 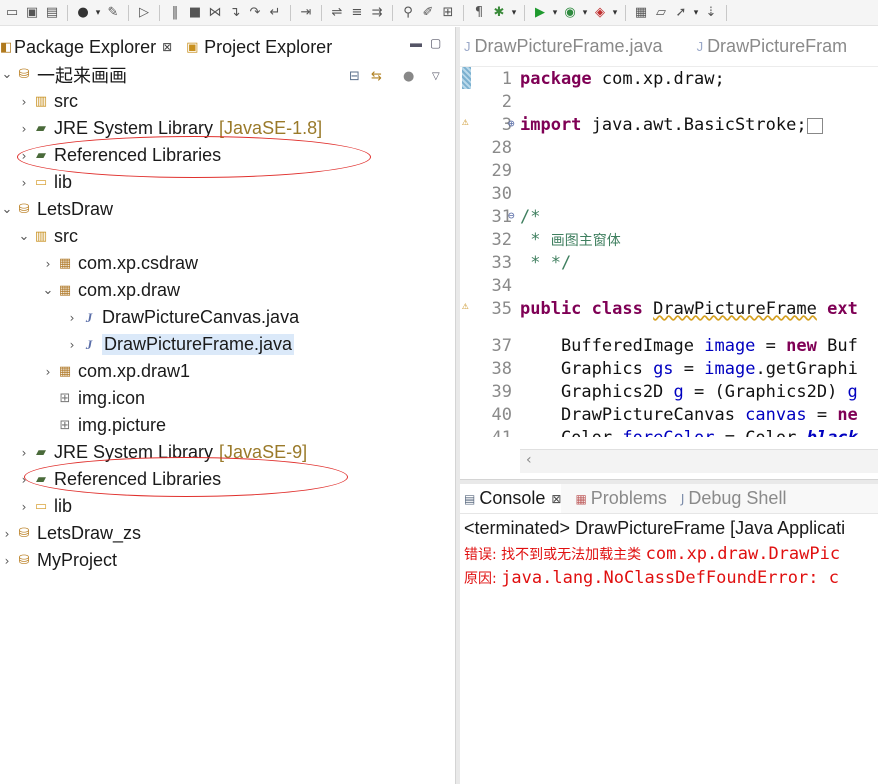 What do you see at coordinates (511, 123) in the screenshot?
I see `expand-fold-icon: ⊕` at bounding box center [511, 123].